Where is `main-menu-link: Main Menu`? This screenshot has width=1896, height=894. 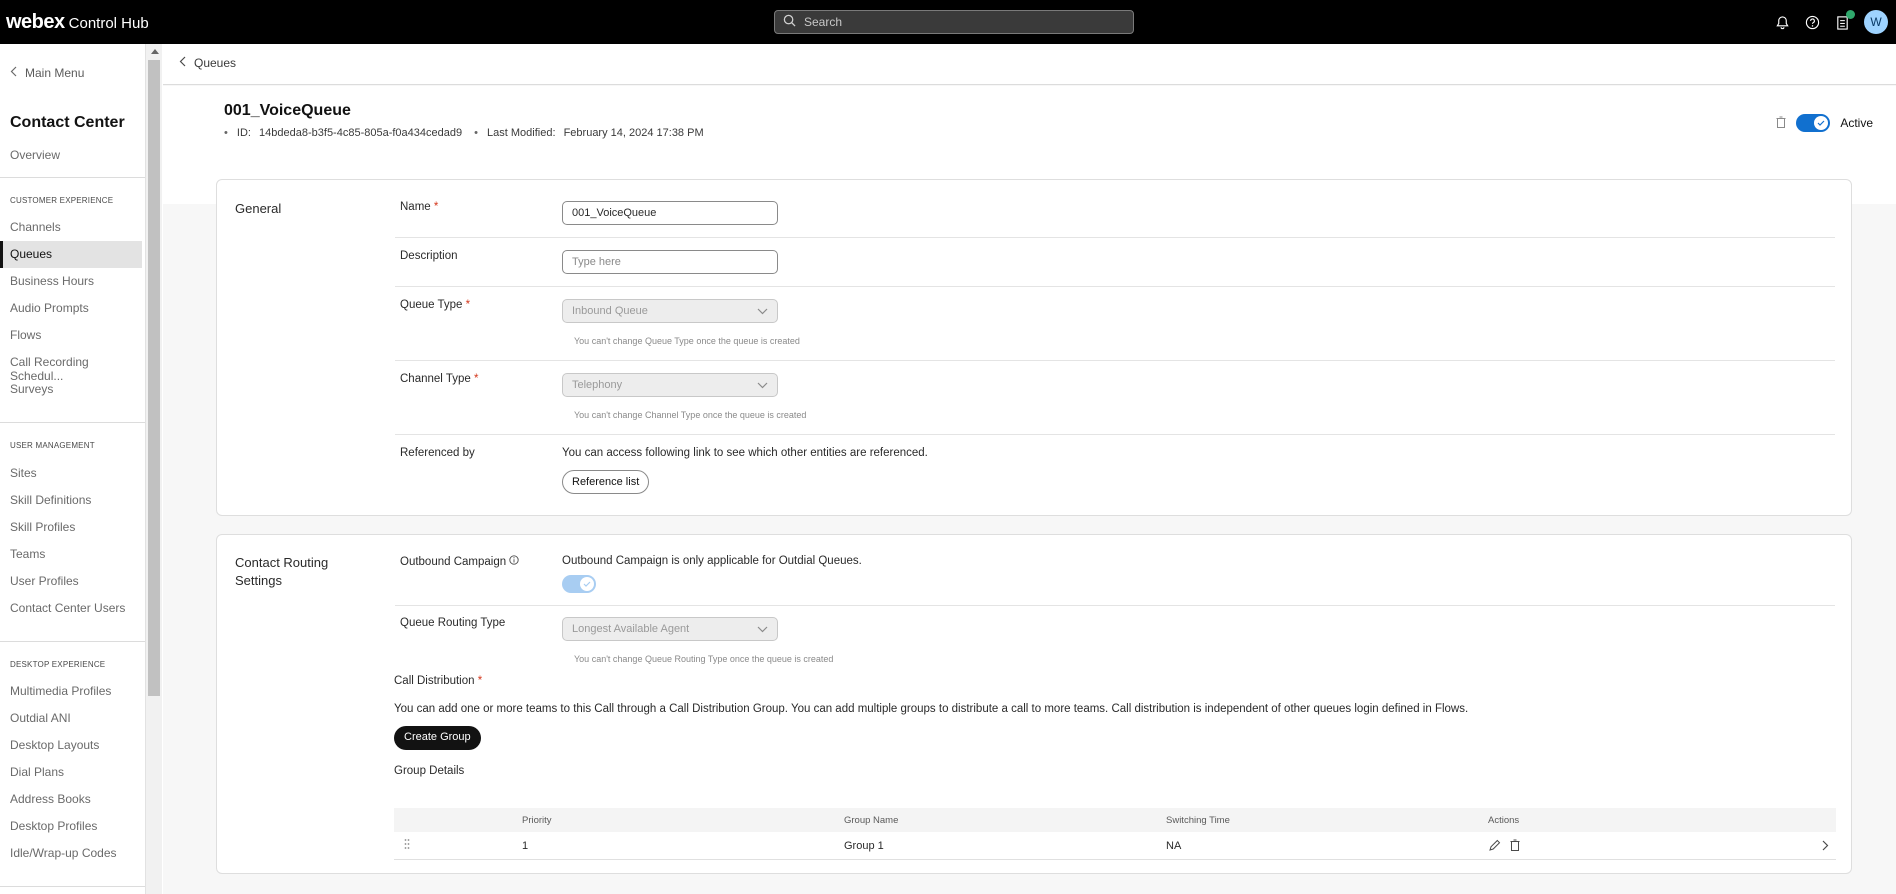 main-menu-link: Main Menu is located at coordinates (47, 73).